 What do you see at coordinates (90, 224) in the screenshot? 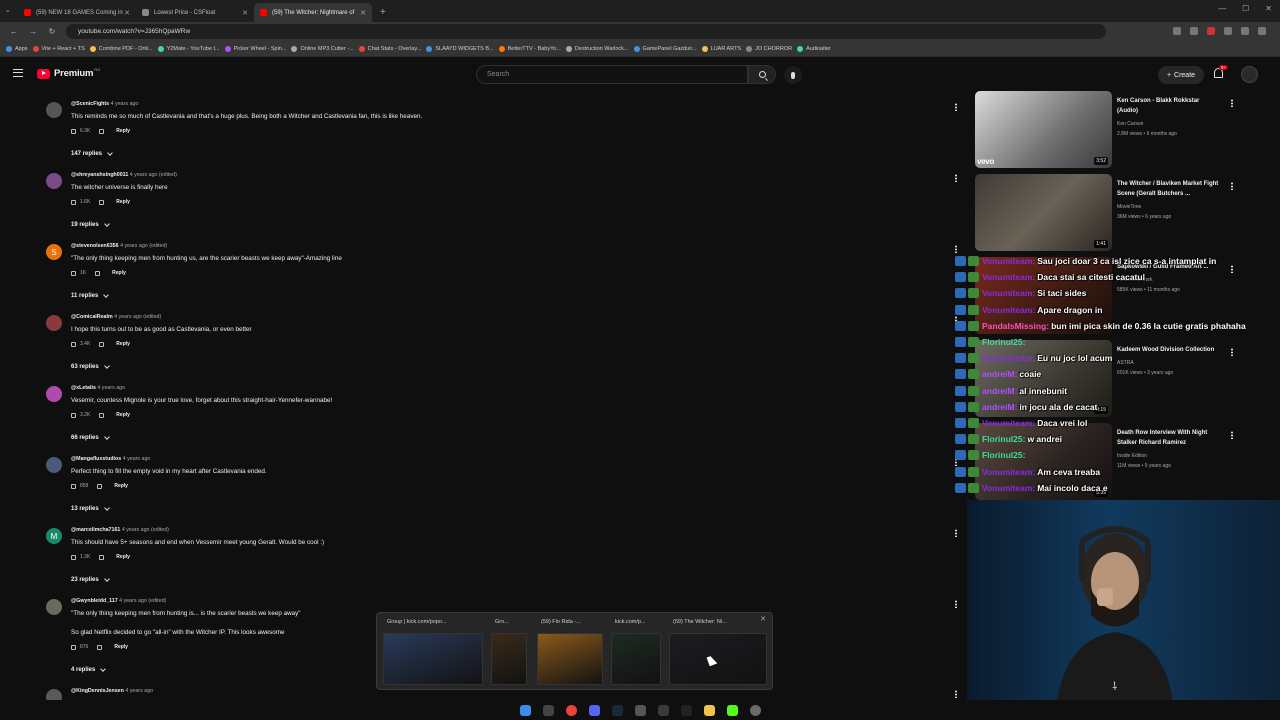
I see `view-replies-button: 19 replies` at bounding box center [90, 224].